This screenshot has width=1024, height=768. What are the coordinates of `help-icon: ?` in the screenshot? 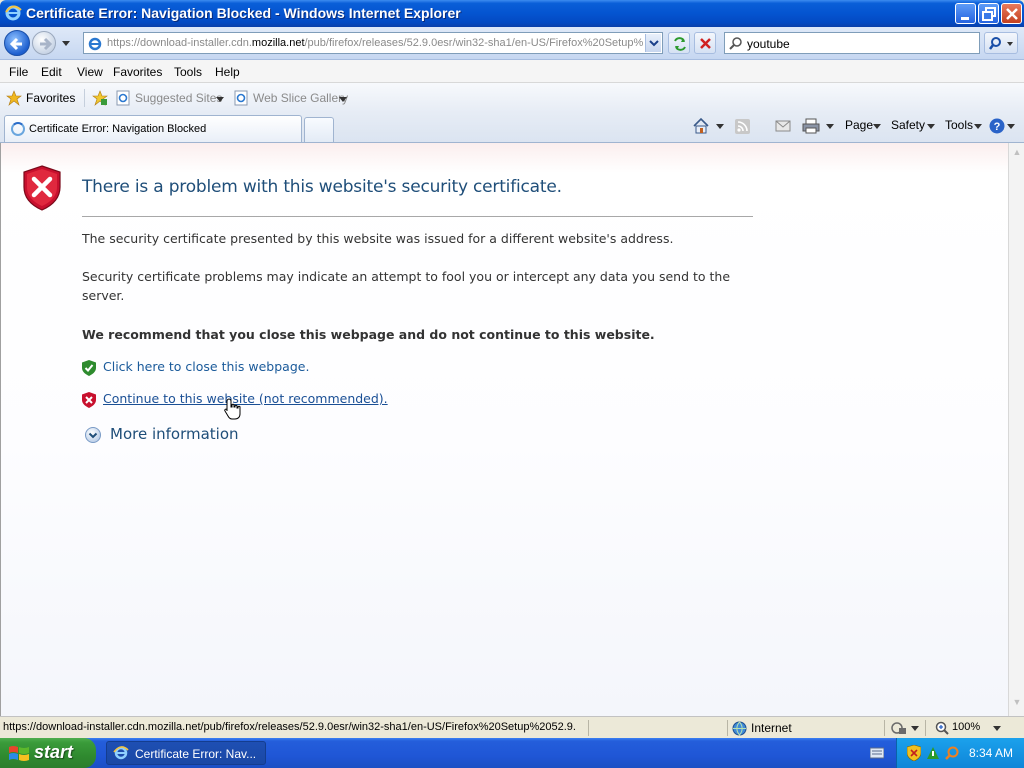 It's located at (997, 126).